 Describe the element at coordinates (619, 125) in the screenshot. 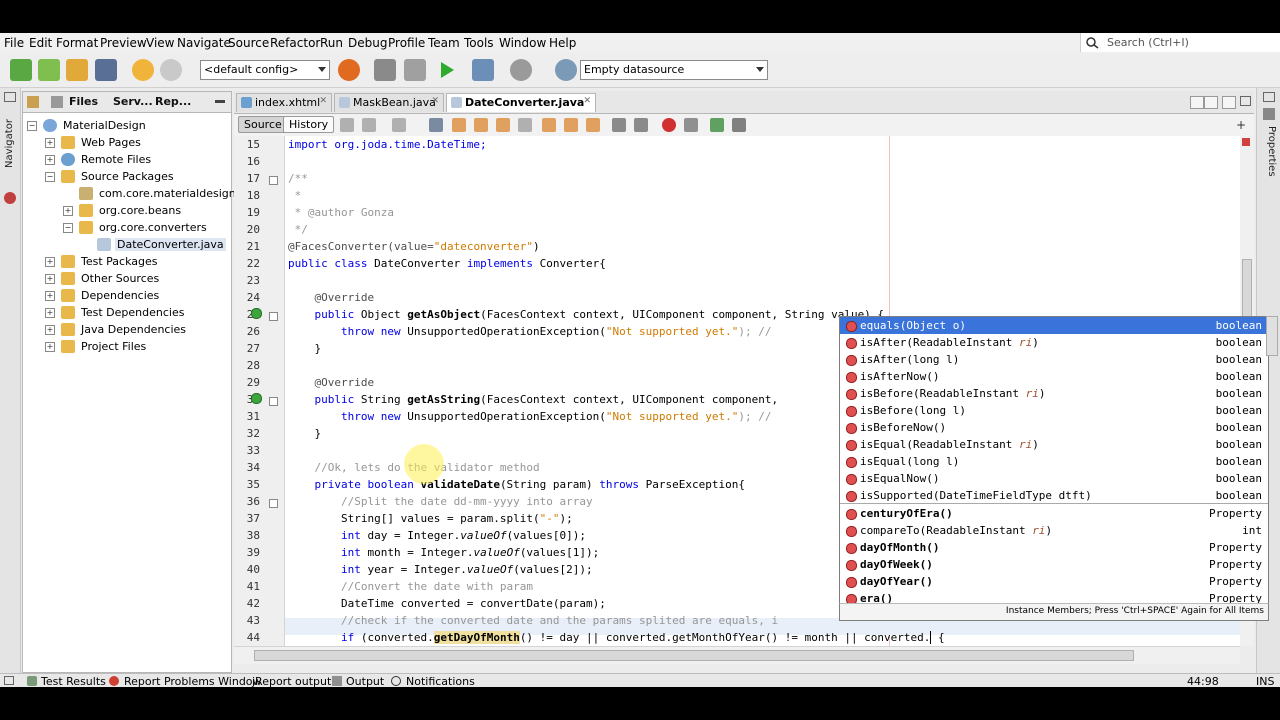

I see `shift-left-icon` at that location.